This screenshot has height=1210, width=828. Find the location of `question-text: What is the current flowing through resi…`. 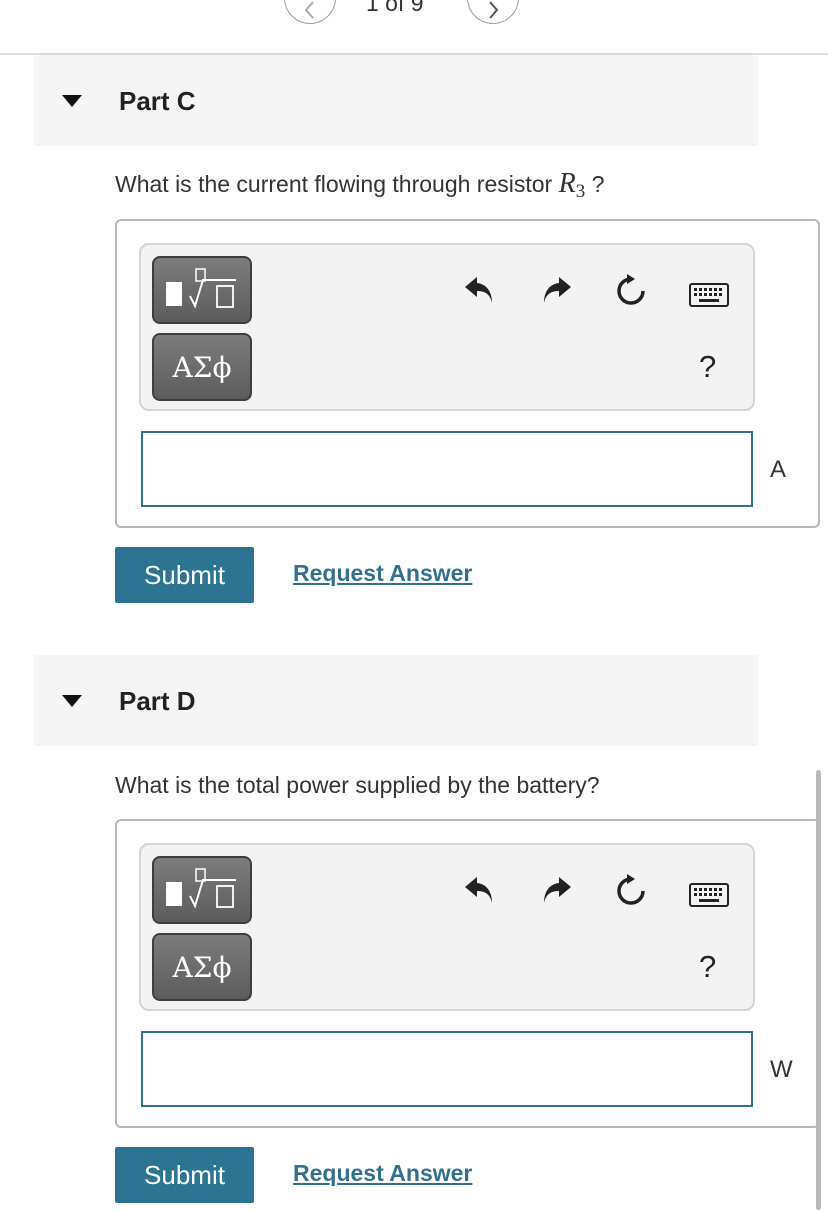

question-text: What is the current flowing through resi… is located at coordinates (359, 185).